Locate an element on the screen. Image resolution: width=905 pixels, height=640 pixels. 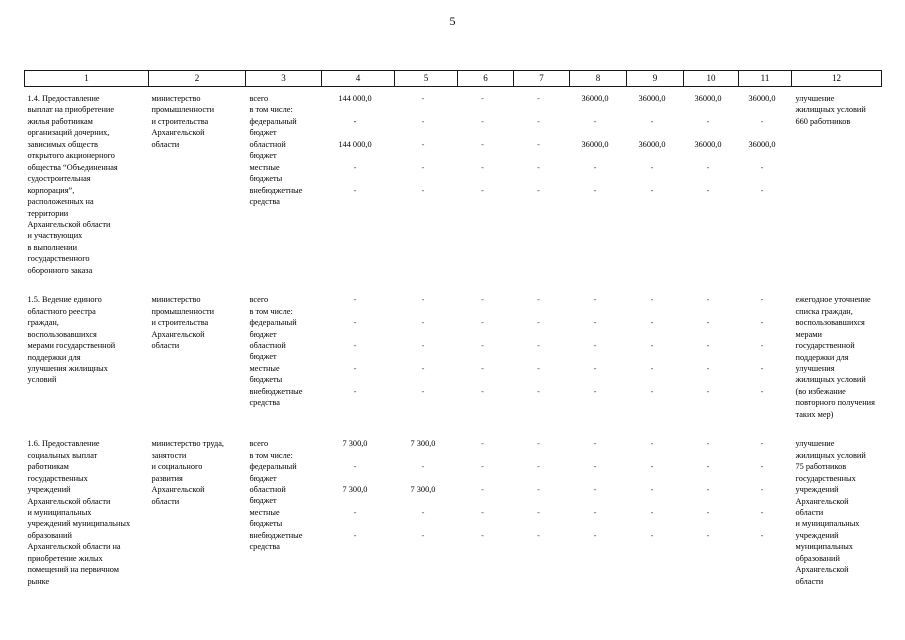
amount-year7-cell: 36000,0 - 36000,0 - - is located at coordinates (765, 184).